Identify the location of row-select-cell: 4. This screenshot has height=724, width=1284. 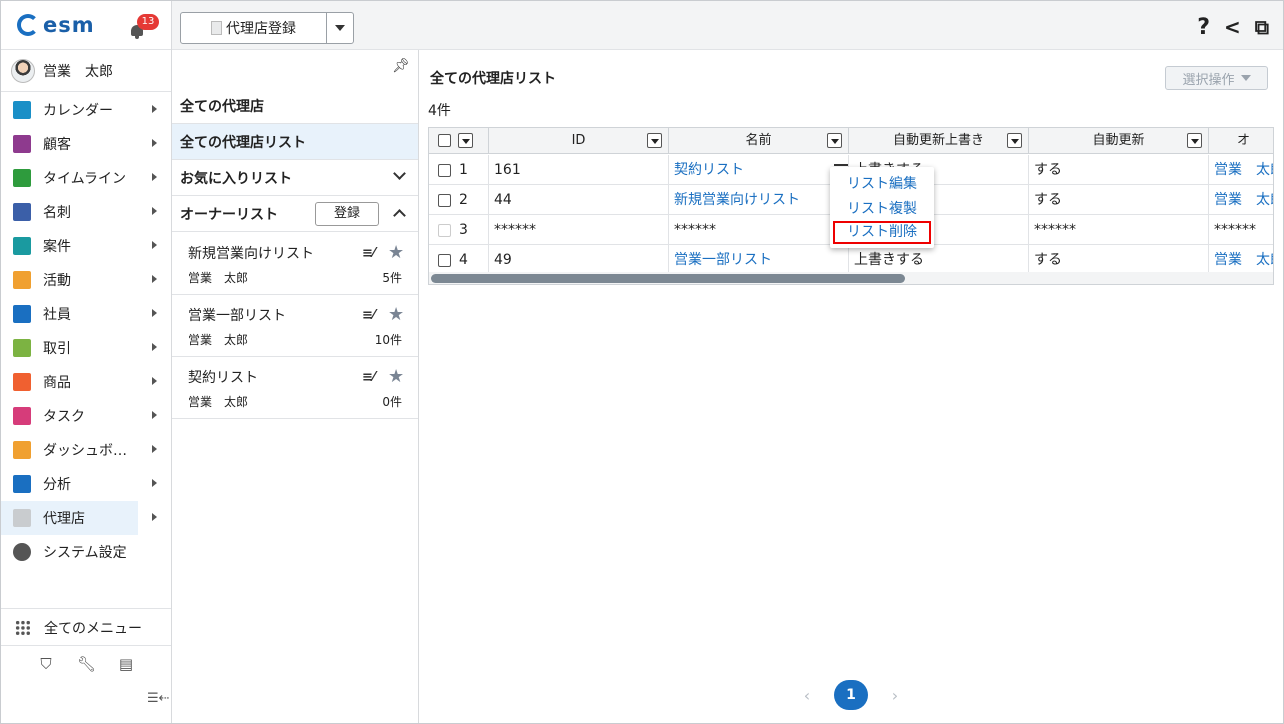
(459, 260).